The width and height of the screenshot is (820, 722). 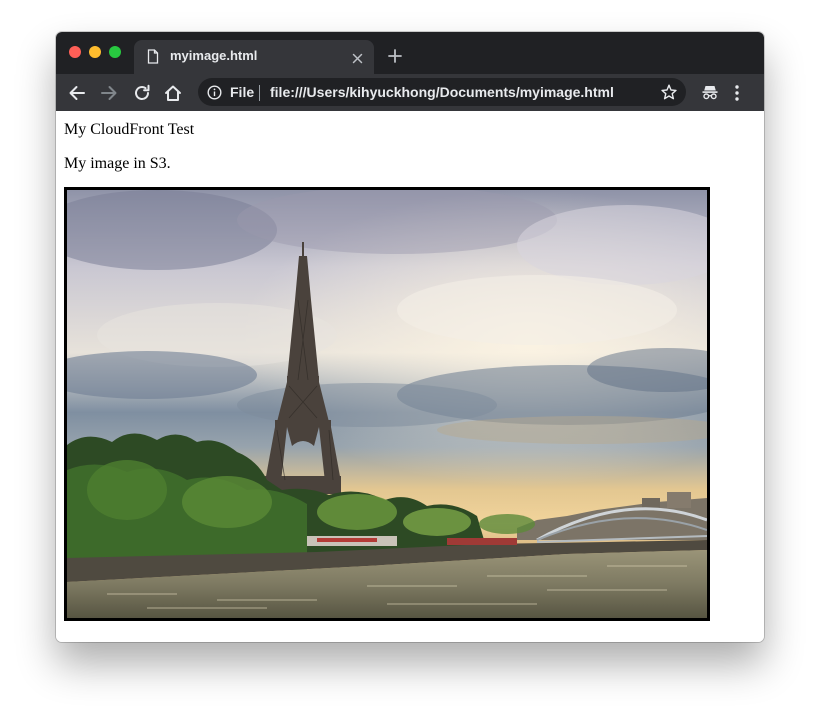 I want to click on reload-icon, so click(x=142, y=95).